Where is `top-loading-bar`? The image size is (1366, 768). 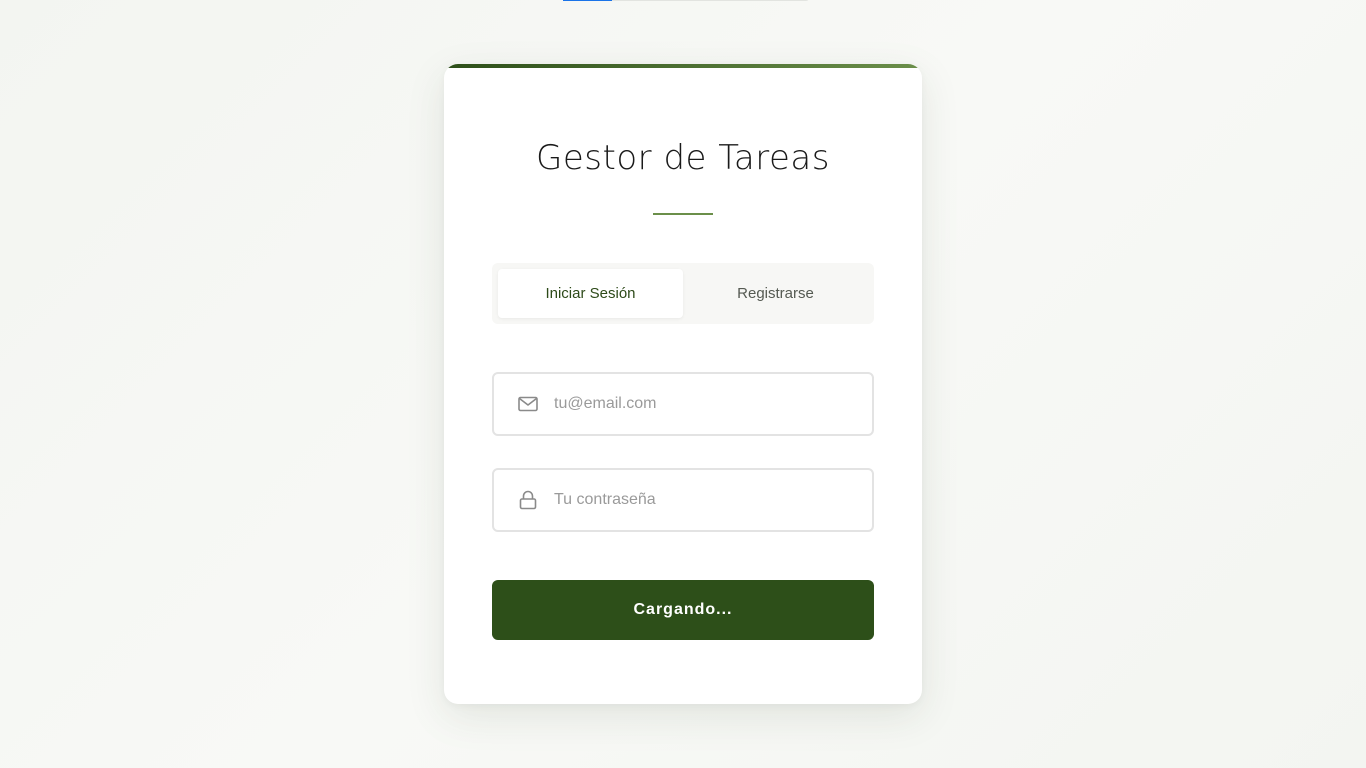
top-loading-bar is located at coordinates (686, 0).